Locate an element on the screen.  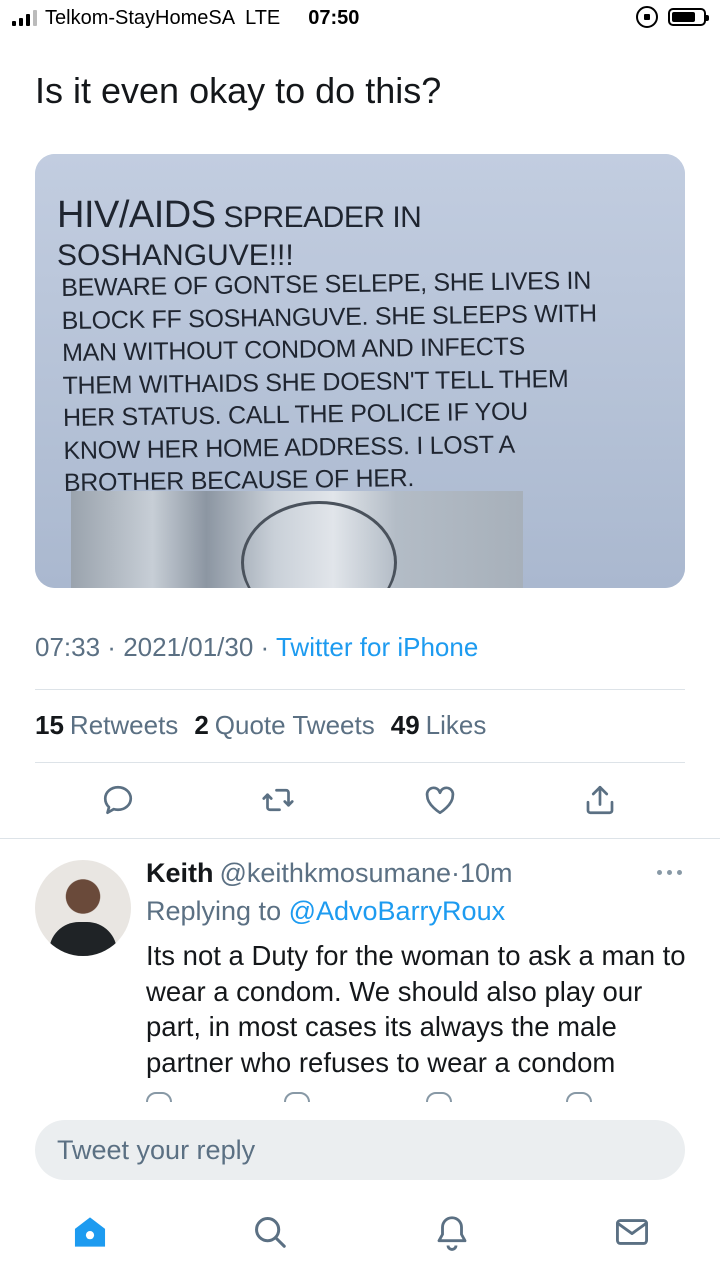
messages-icon is located at coordinates (632, 1232).